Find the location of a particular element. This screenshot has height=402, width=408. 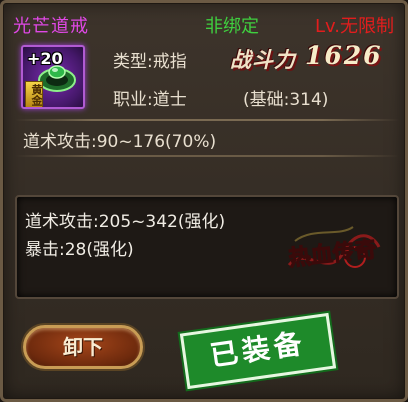

item-type-row: 类型:戒指 is located at coordinates (150, 59).